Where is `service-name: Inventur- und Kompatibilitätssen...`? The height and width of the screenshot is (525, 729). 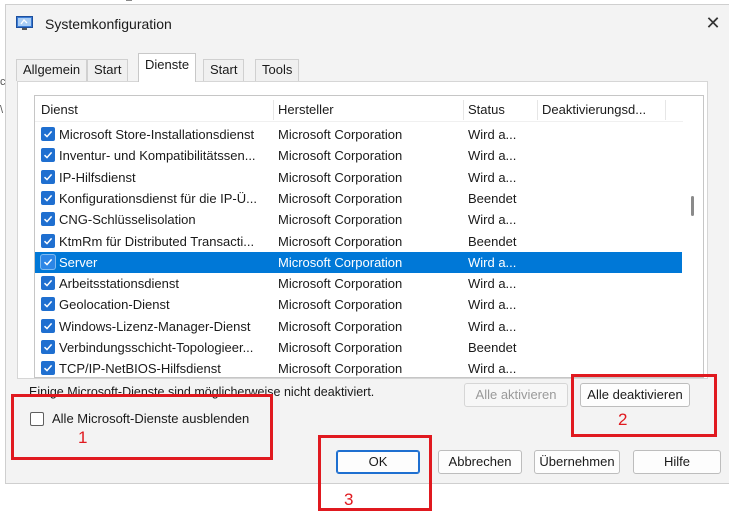 service-name: Inventur- und Kompatibilitätssen... is located at coordinates (157, 155).